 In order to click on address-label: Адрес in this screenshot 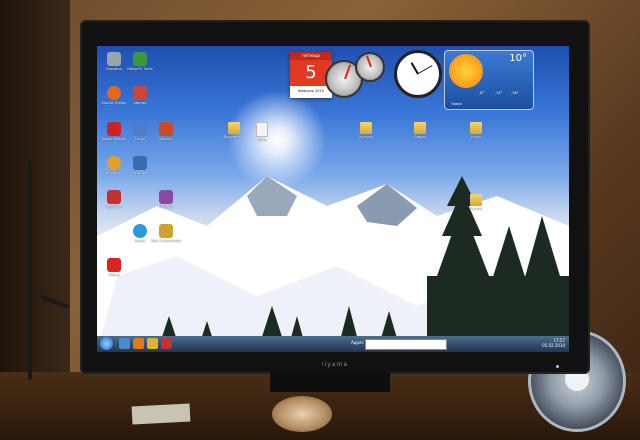, I will do `click(357, 342)`.